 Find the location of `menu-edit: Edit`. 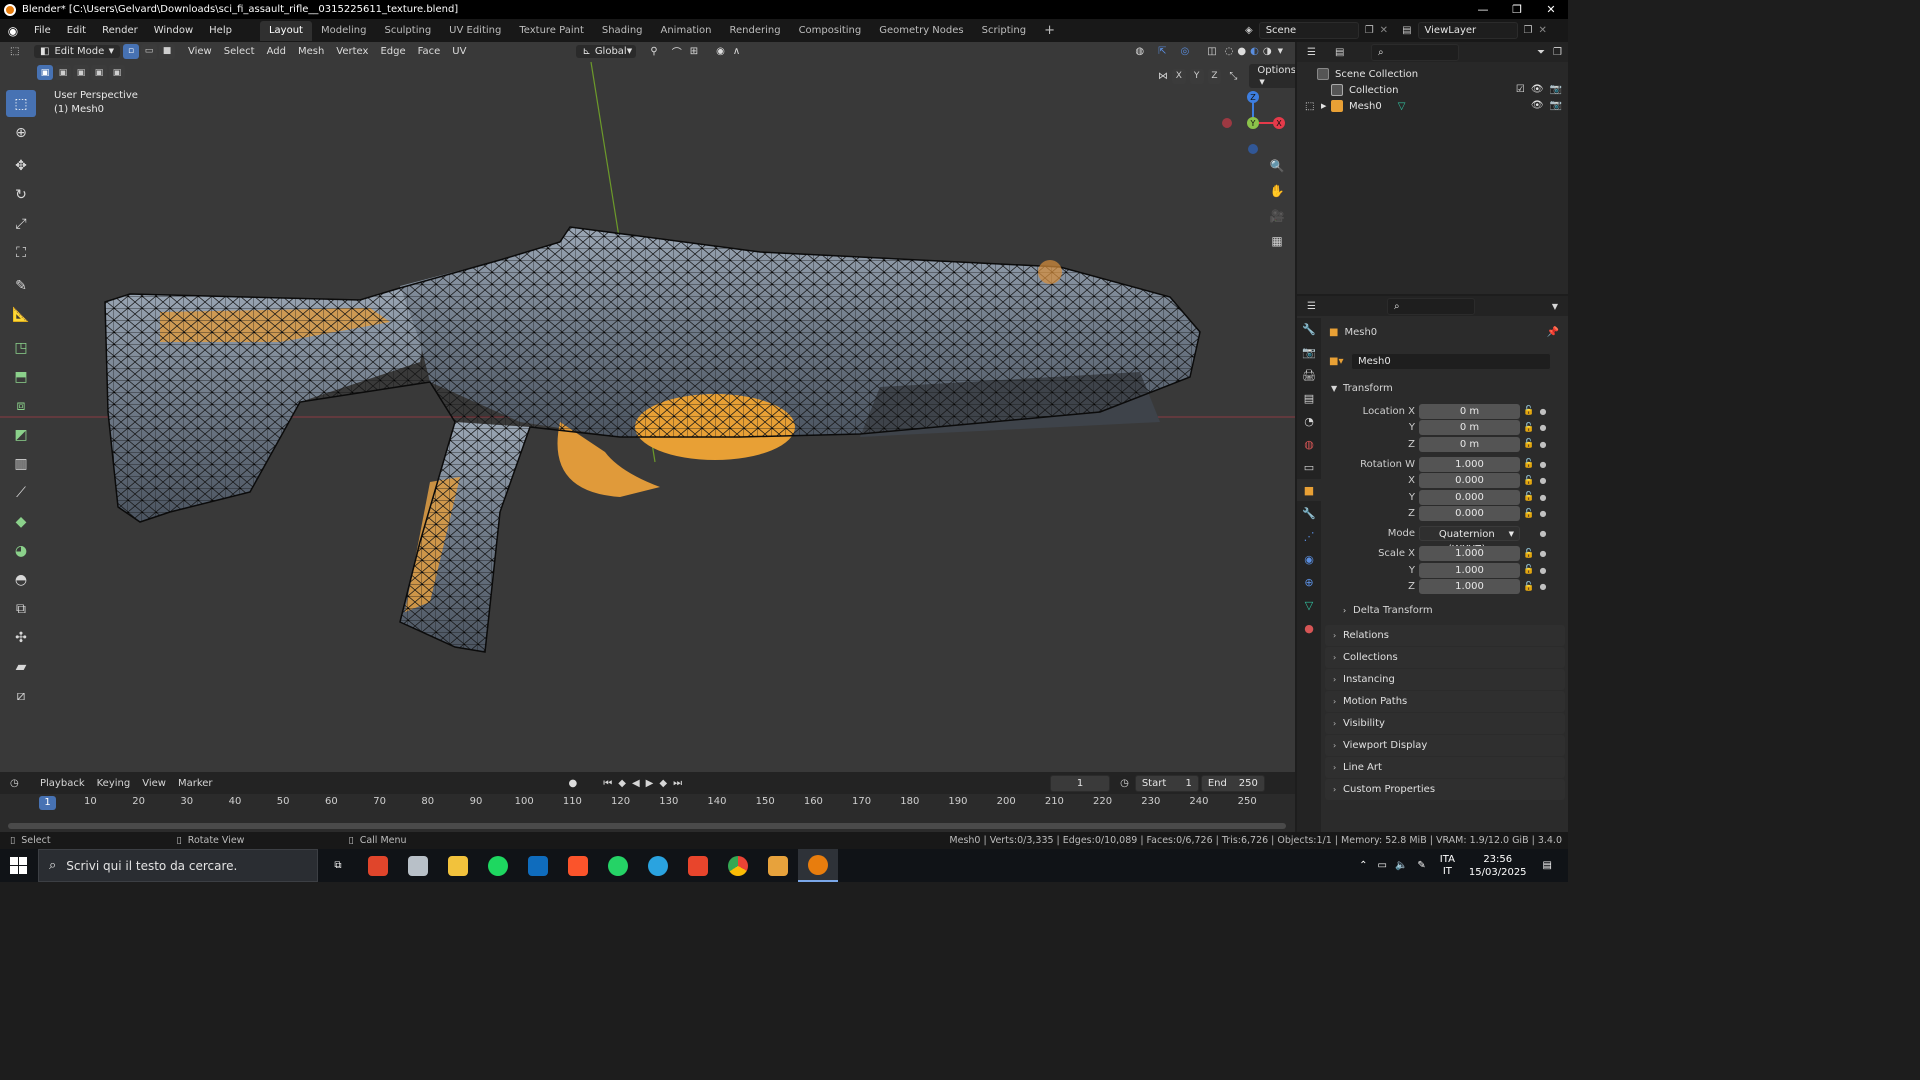

menu-edit: Edit is located at coordinates (76, 30).